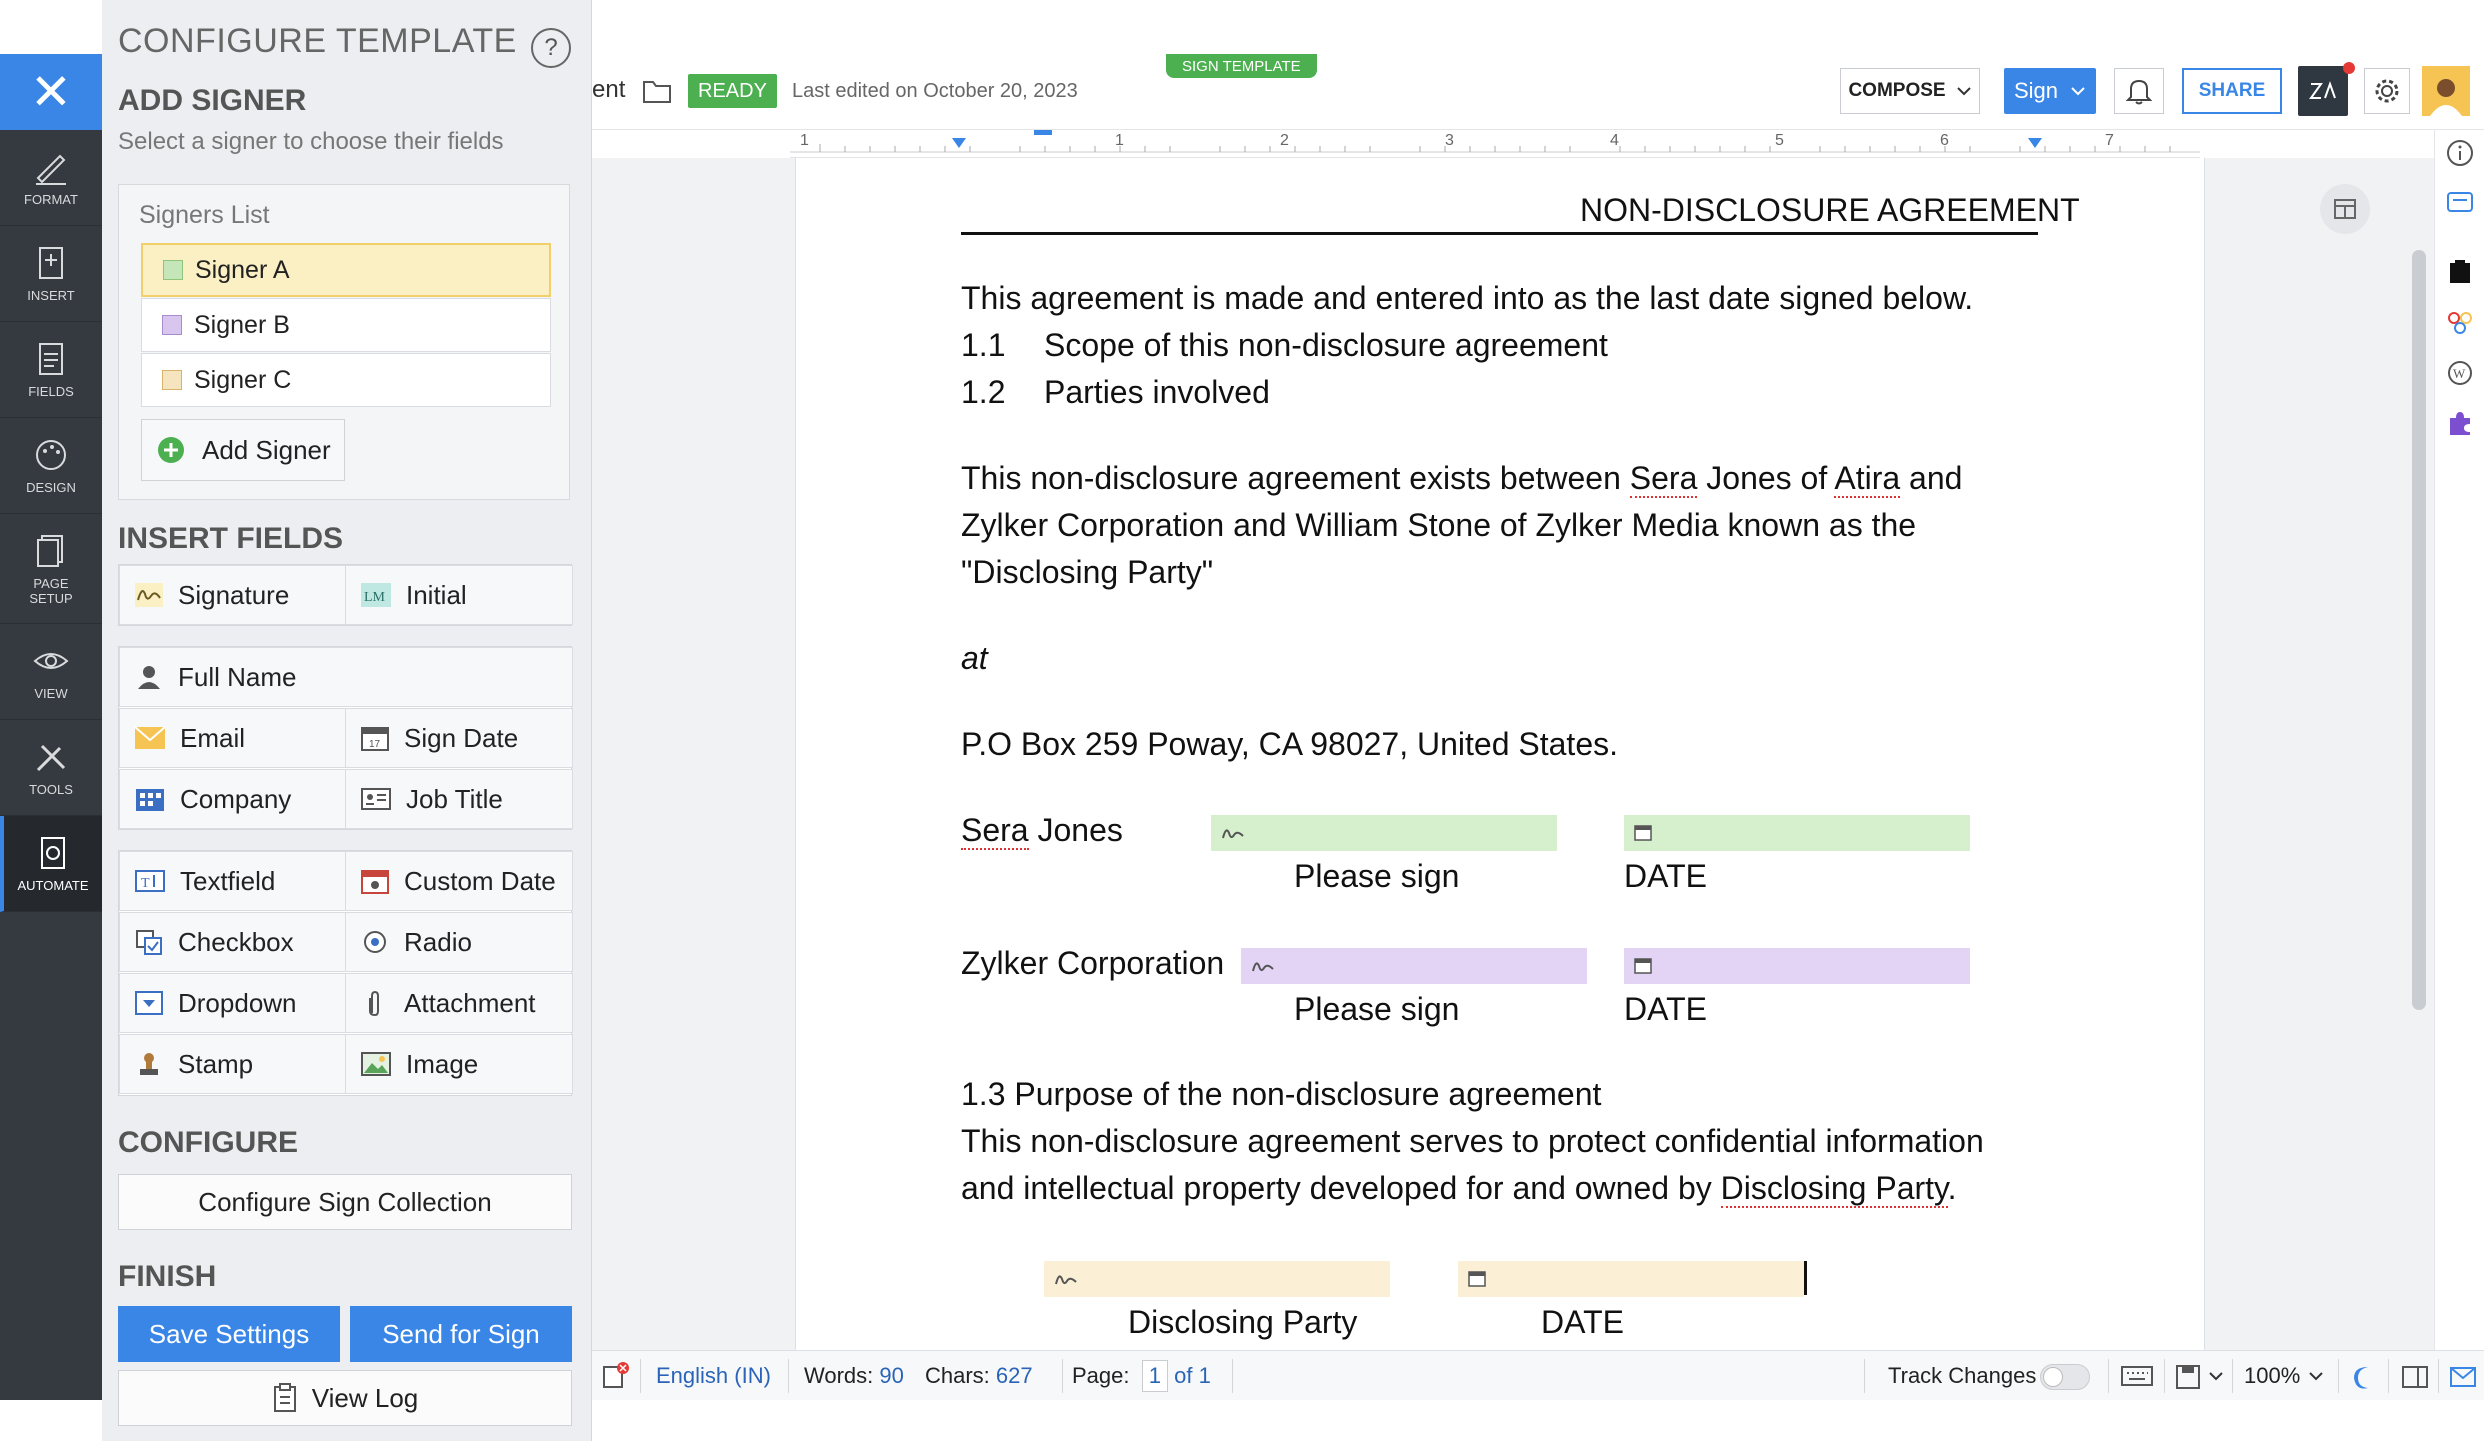  What do you see at coordinates (1797, 966) in the screenshot?
I see `signer-b-date-field` at bounding box center [1797, 966].